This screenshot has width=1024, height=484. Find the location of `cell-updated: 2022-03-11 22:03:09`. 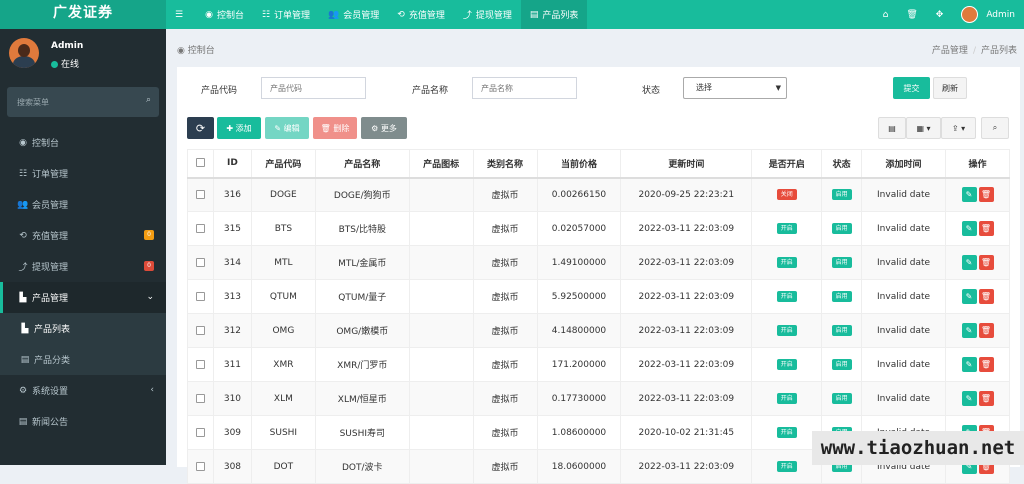

cell-updated: 2022-03-11 22:03:09 is located at coordinates (686, 262).